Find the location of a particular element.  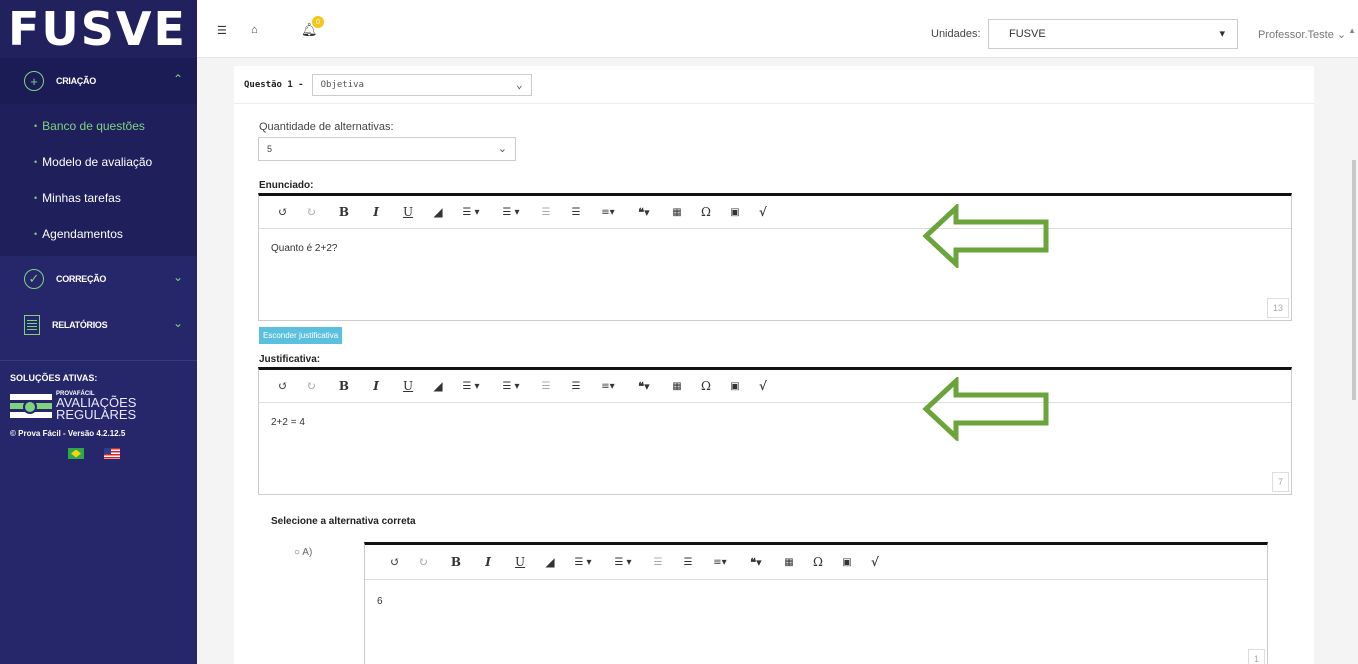

statement-text: Quanto é 2+2? is located at coordinates (775, 248).